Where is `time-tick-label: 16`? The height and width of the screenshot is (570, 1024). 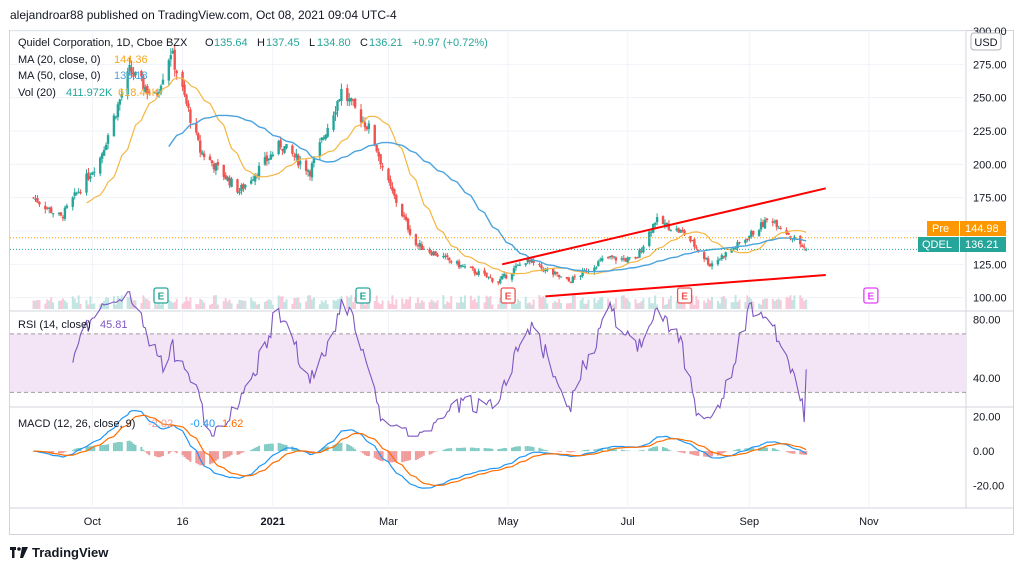
time-tick-label: 16 is located at coordinates (182, 522).